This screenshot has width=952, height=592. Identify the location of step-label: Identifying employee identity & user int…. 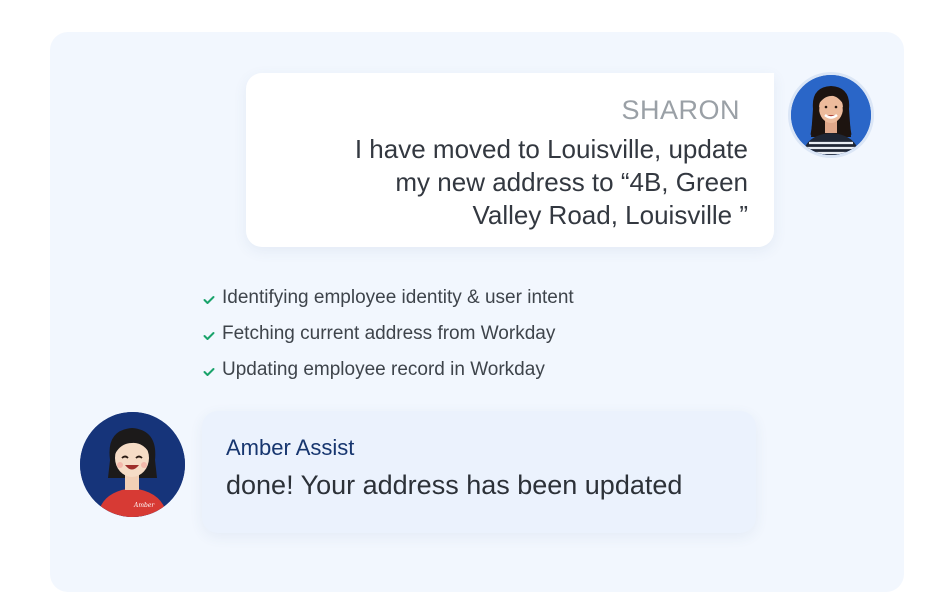
(398, 297).